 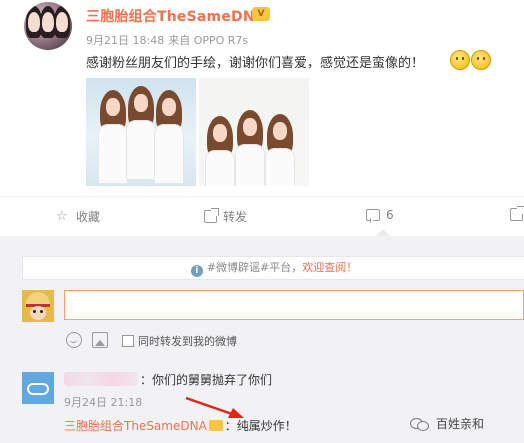 What do you see at coordinates (460, 60) in the screenshot?
I see `smile-emoji-icon` at bounding box center [460, 60].